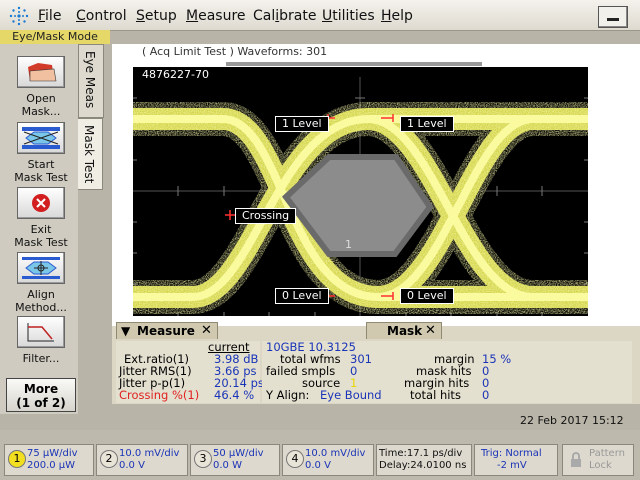 Image resolution: width=640 pixels, height=480 pixels. I want to click on menu-calibrate: Calibrate, so click(284, 16).